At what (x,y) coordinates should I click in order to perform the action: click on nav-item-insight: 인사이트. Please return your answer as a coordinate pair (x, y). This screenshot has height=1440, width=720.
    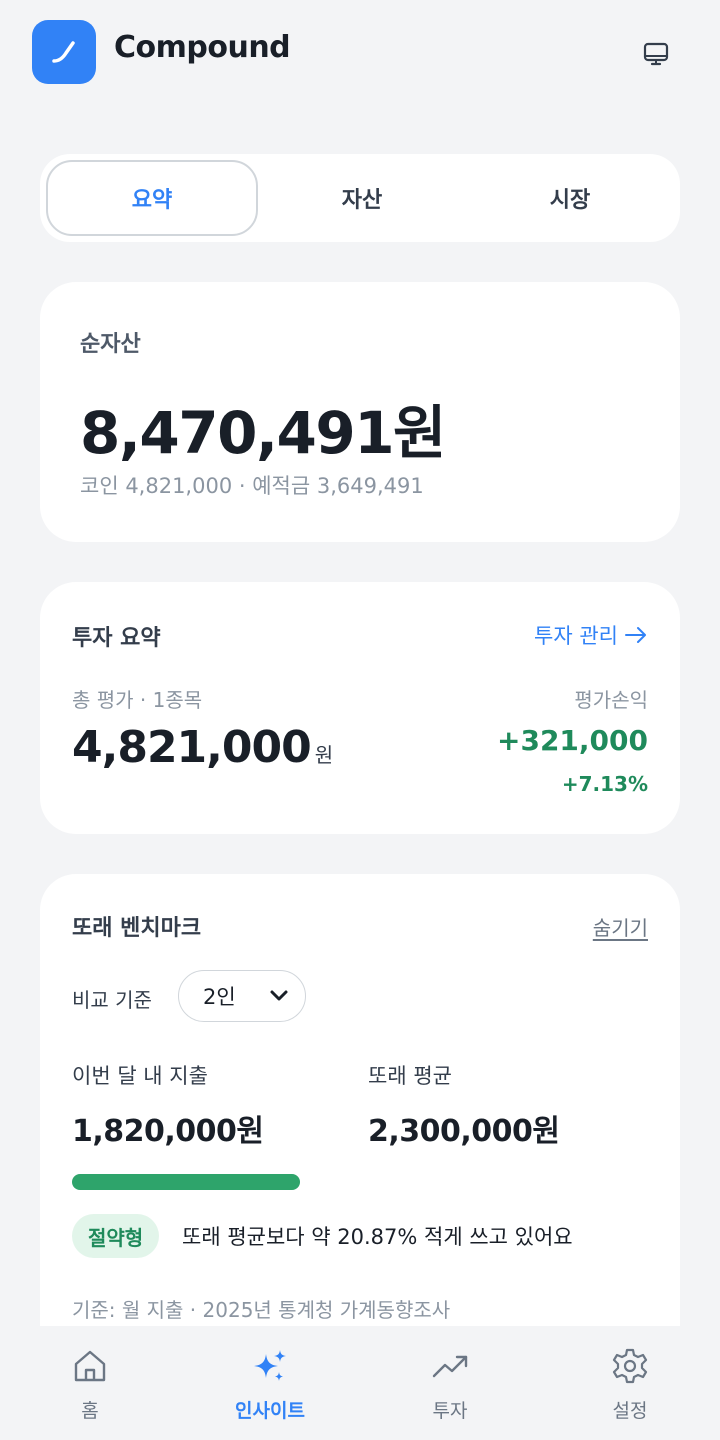
    Looking at the image, I should click on (270, 1383).